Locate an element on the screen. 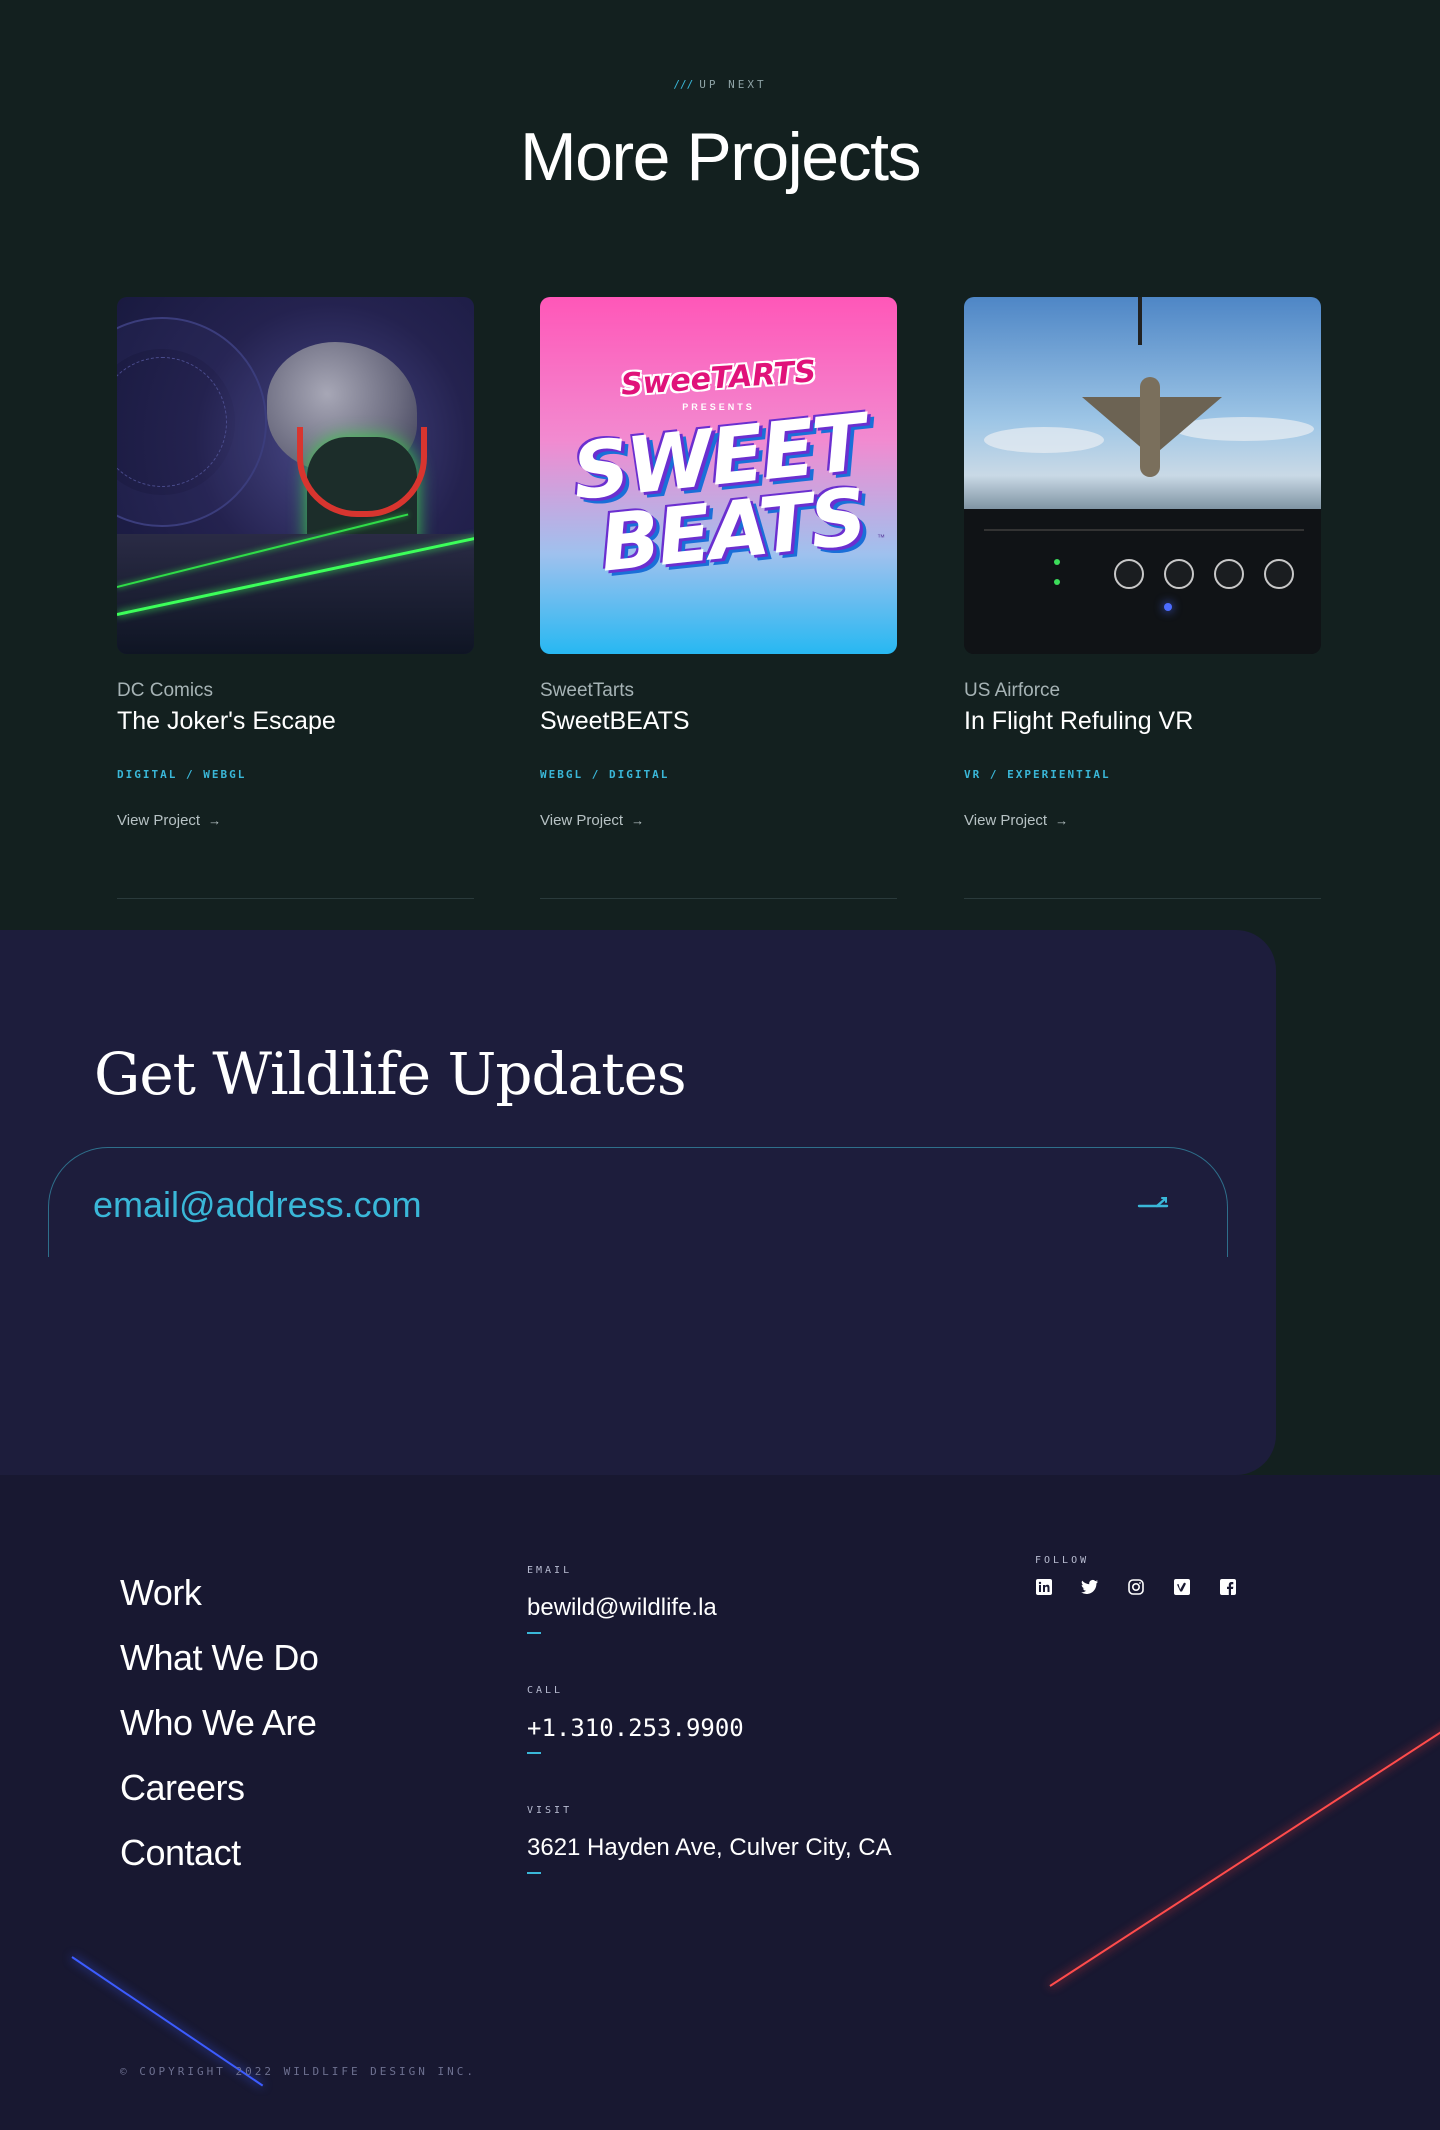  footer-link-who-we-are: Who We Are is located at coordinates (219, 1722).